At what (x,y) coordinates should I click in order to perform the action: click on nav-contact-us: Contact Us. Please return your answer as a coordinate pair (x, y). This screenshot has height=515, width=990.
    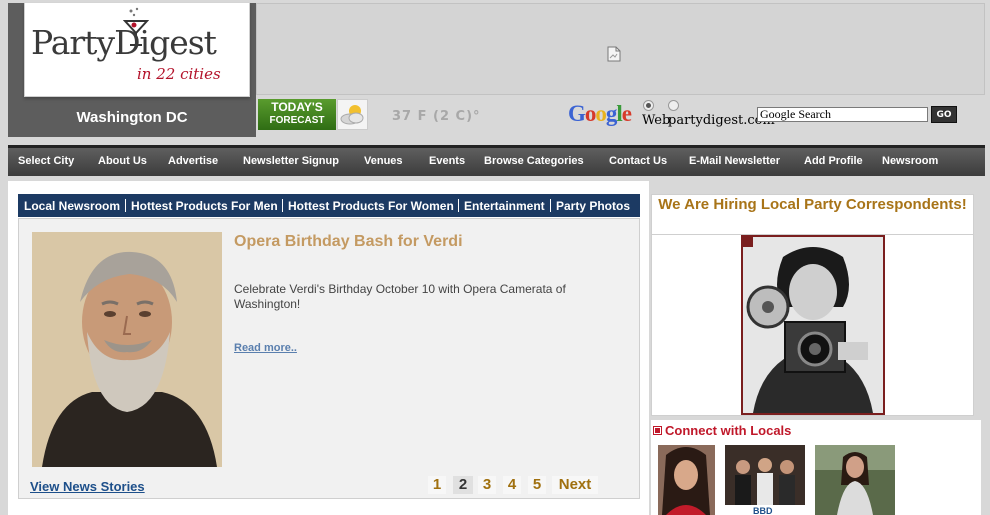
    Looking at the image, I should click on (638, 161).